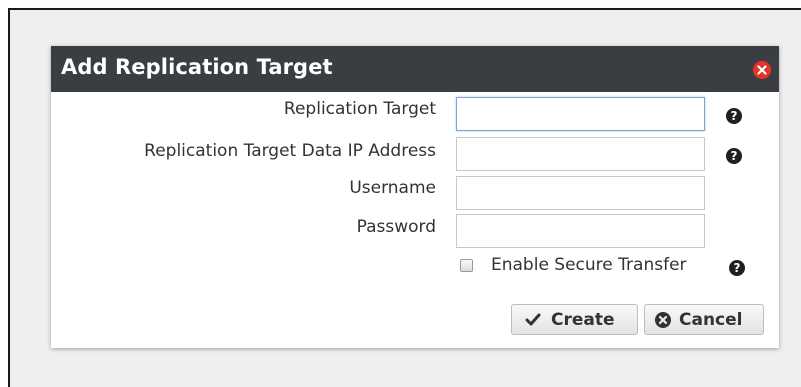 Image resolution: width=801 pixels, height=387 pixels. What do you see at coordinates (589, 265) in the screenshot?
I see `secure-transfer-label: Enable Secure Transfer` at bounding box center [589, 265].